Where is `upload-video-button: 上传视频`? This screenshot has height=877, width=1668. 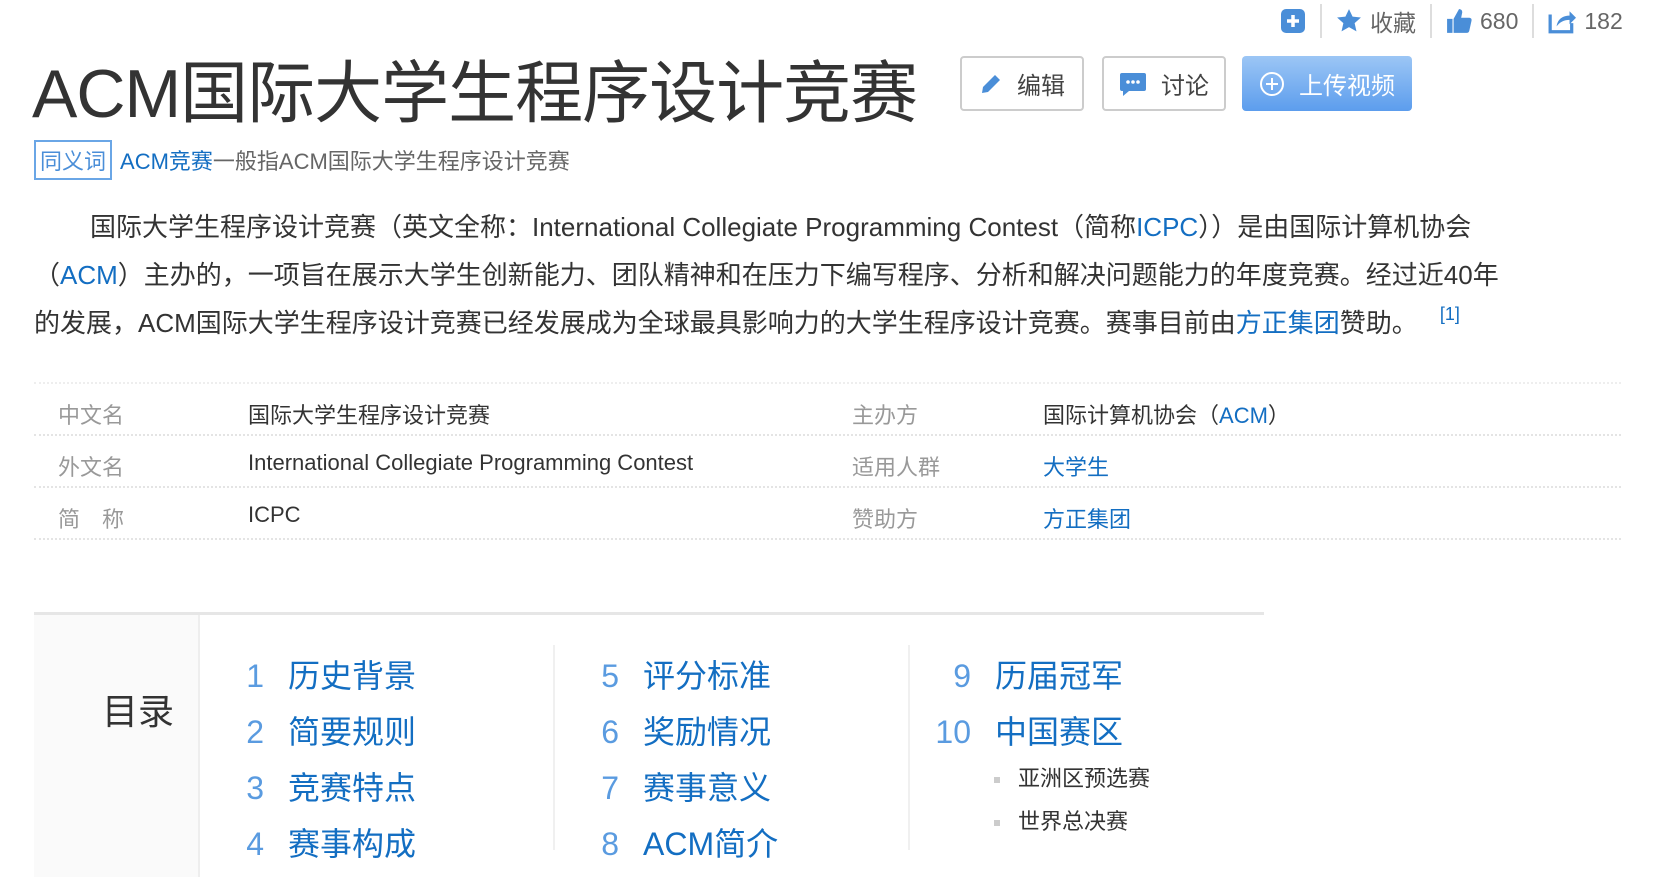 upload-video-button: 上传视频 is located at coordinates (1327, 83).